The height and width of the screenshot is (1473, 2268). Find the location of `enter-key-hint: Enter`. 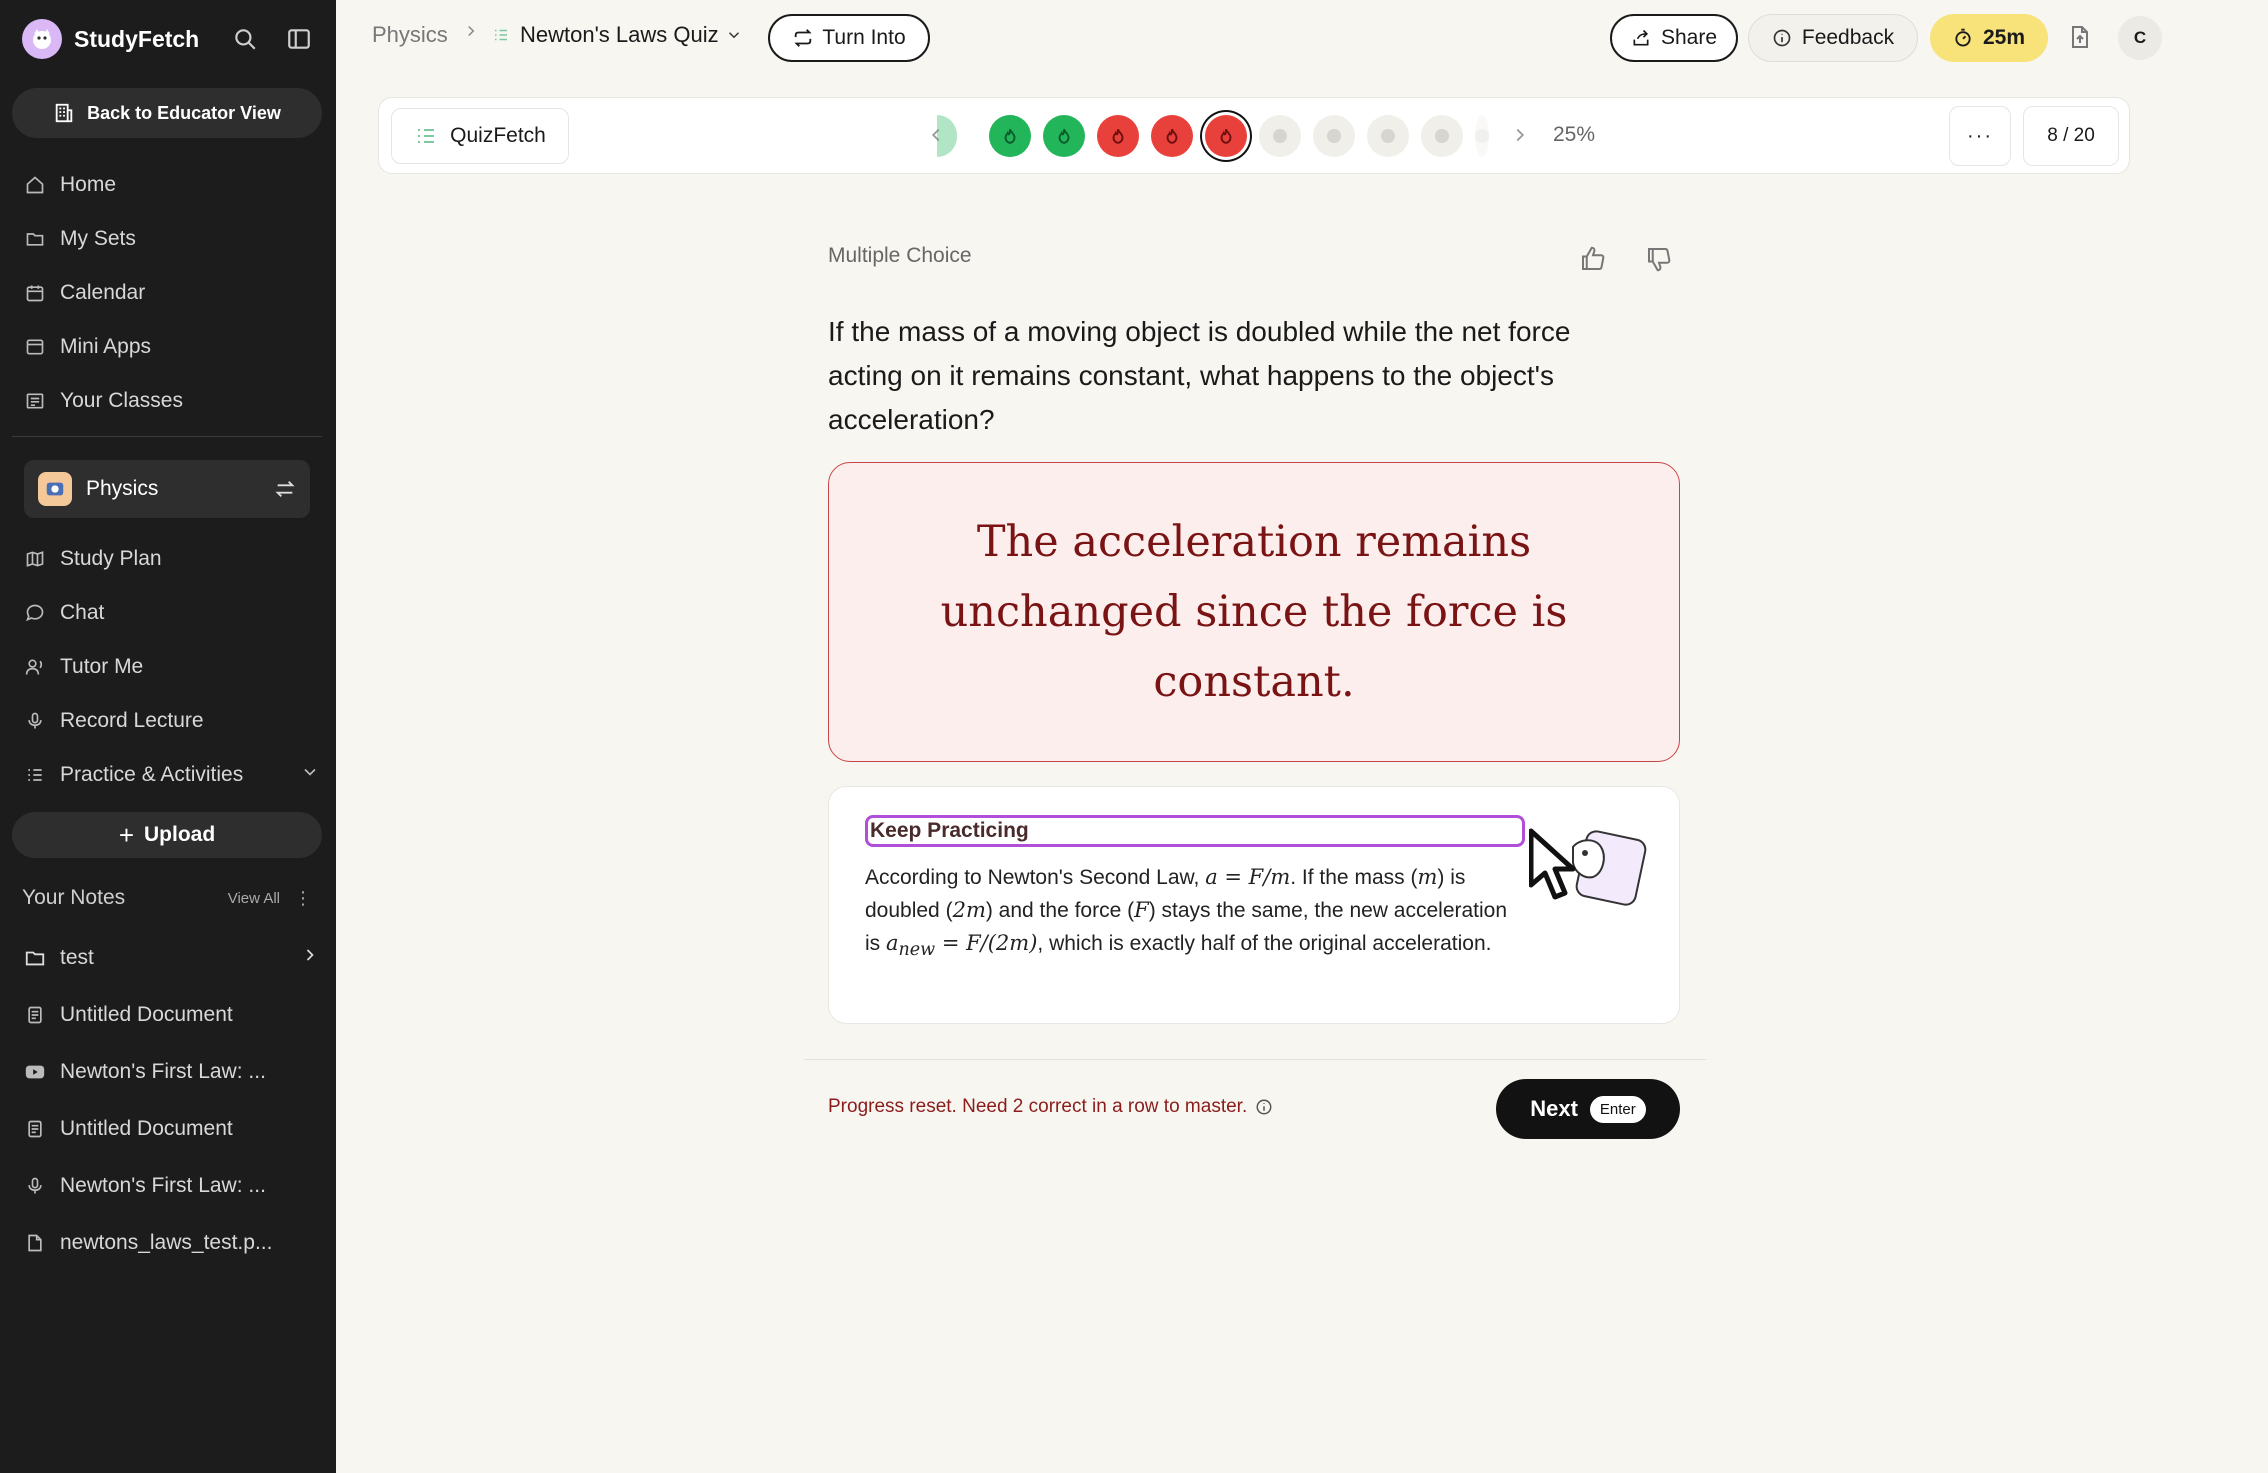

enter-key-hint: Enter is located at coordinates (1617, 1109).